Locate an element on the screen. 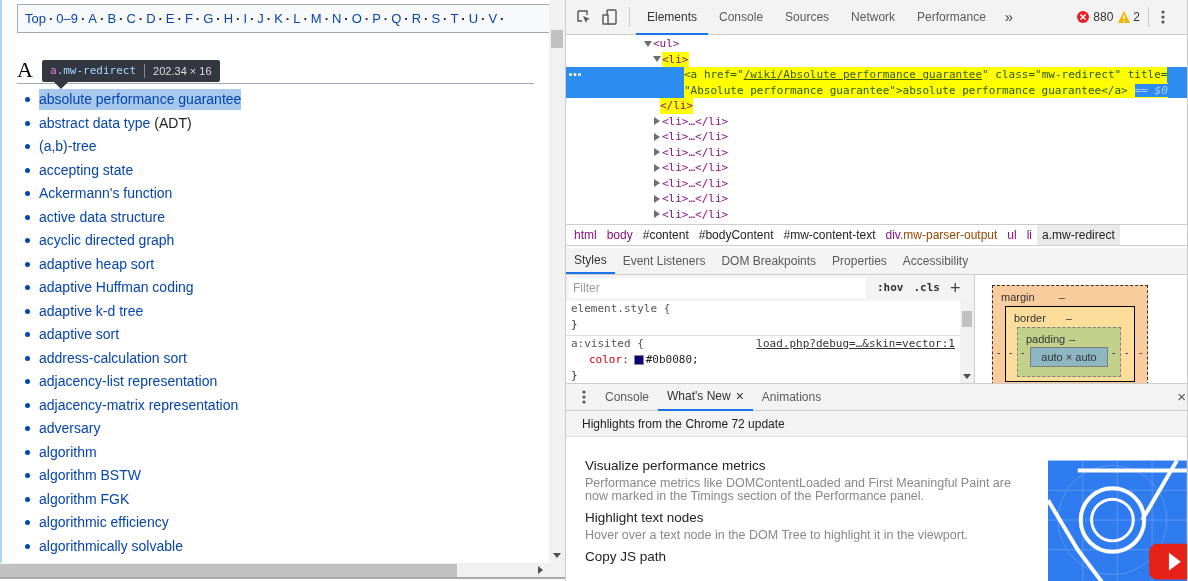 Image resolution: width=1188 pixels, height=581 pixels. index-link: 0–9 is located at coordinates (67, 18).